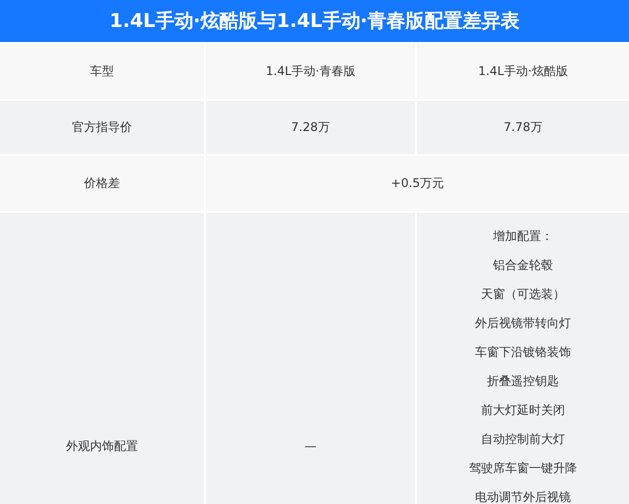 The height and width of the screenshot is (504, 629). I want to click on table-cell: 官方指导价, so click(102, 127).